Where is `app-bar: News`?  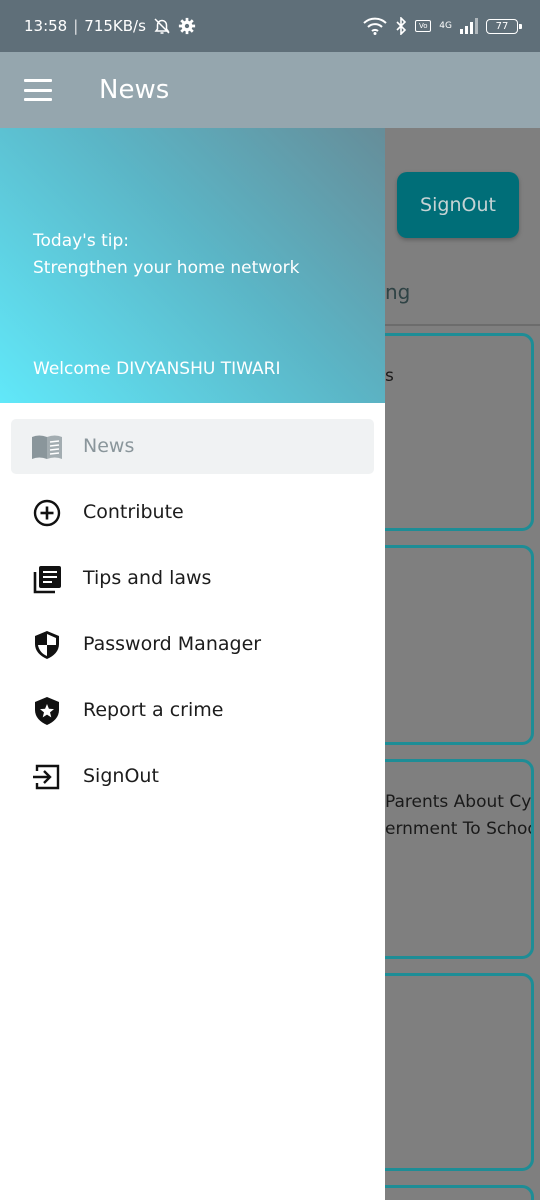
app-bar: News is located at coordinates (270, 90).